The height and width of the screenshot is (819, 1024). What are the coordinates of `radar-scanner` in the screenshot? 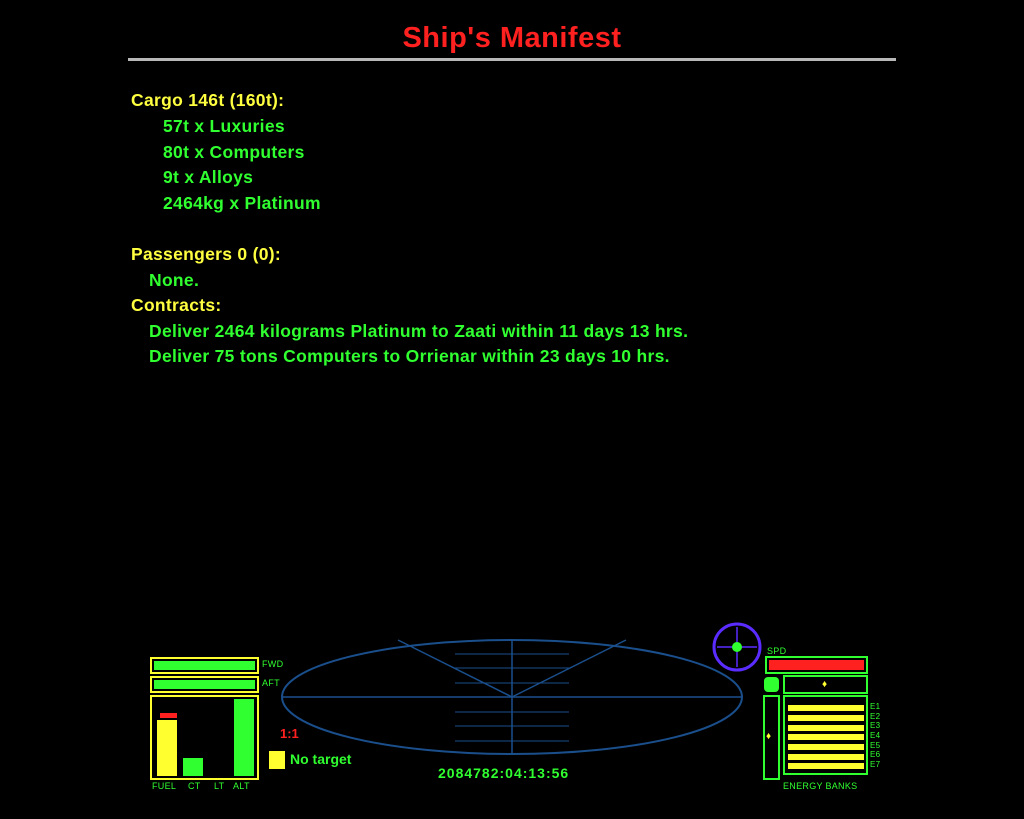 It's located at (512, 697).